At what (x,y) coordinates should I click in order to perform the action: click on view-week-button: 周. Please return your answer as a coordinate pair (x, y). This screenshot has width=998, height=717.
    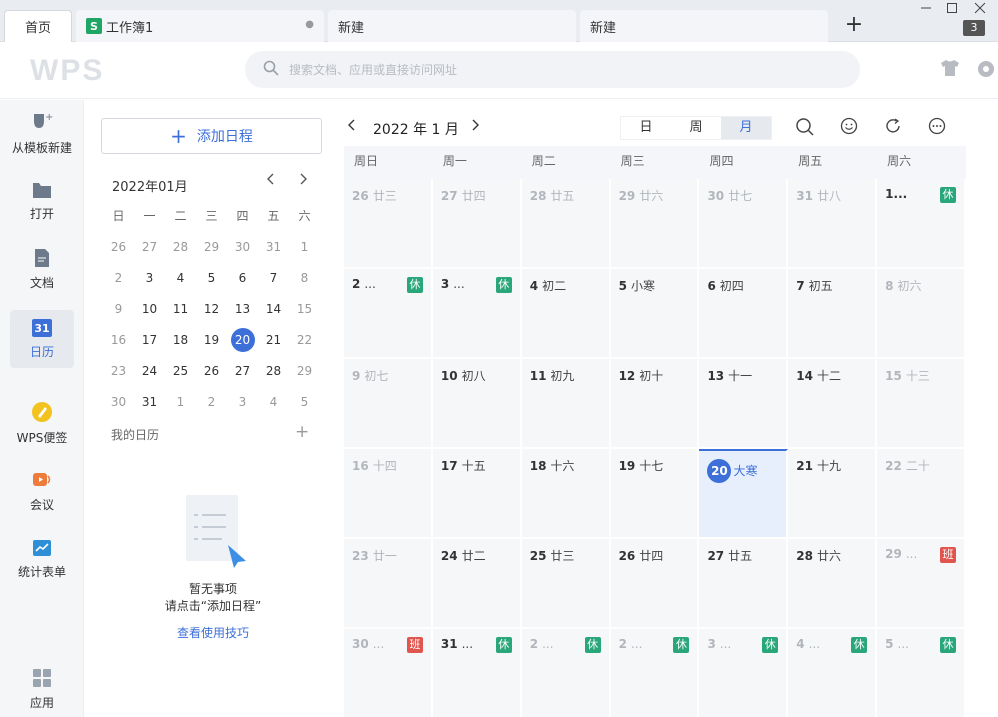
    Looking at the image, I should click on (696, 128).